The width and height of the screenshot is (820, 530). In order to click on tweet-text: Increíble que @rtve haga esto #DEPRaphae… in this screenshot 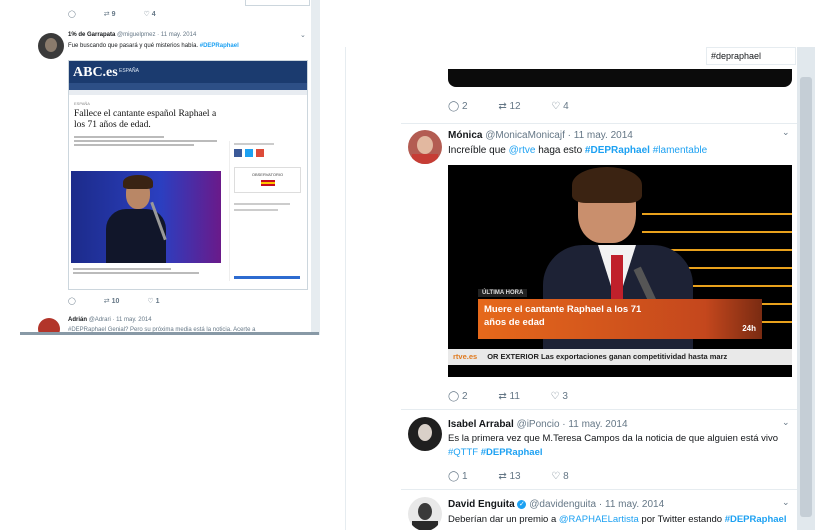, I will do `click(578, 150)`.